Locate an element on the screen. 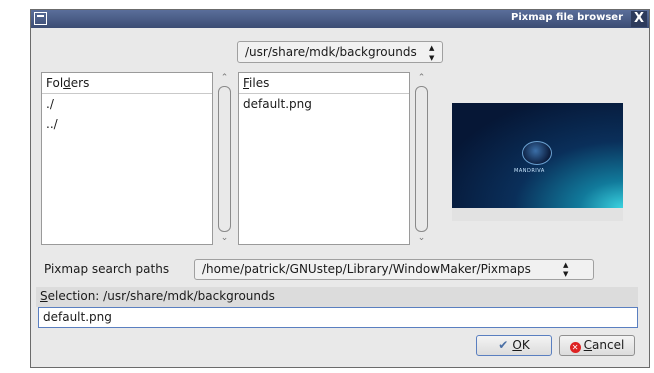  preview-logo-icon is located at coordinates (537, 153).